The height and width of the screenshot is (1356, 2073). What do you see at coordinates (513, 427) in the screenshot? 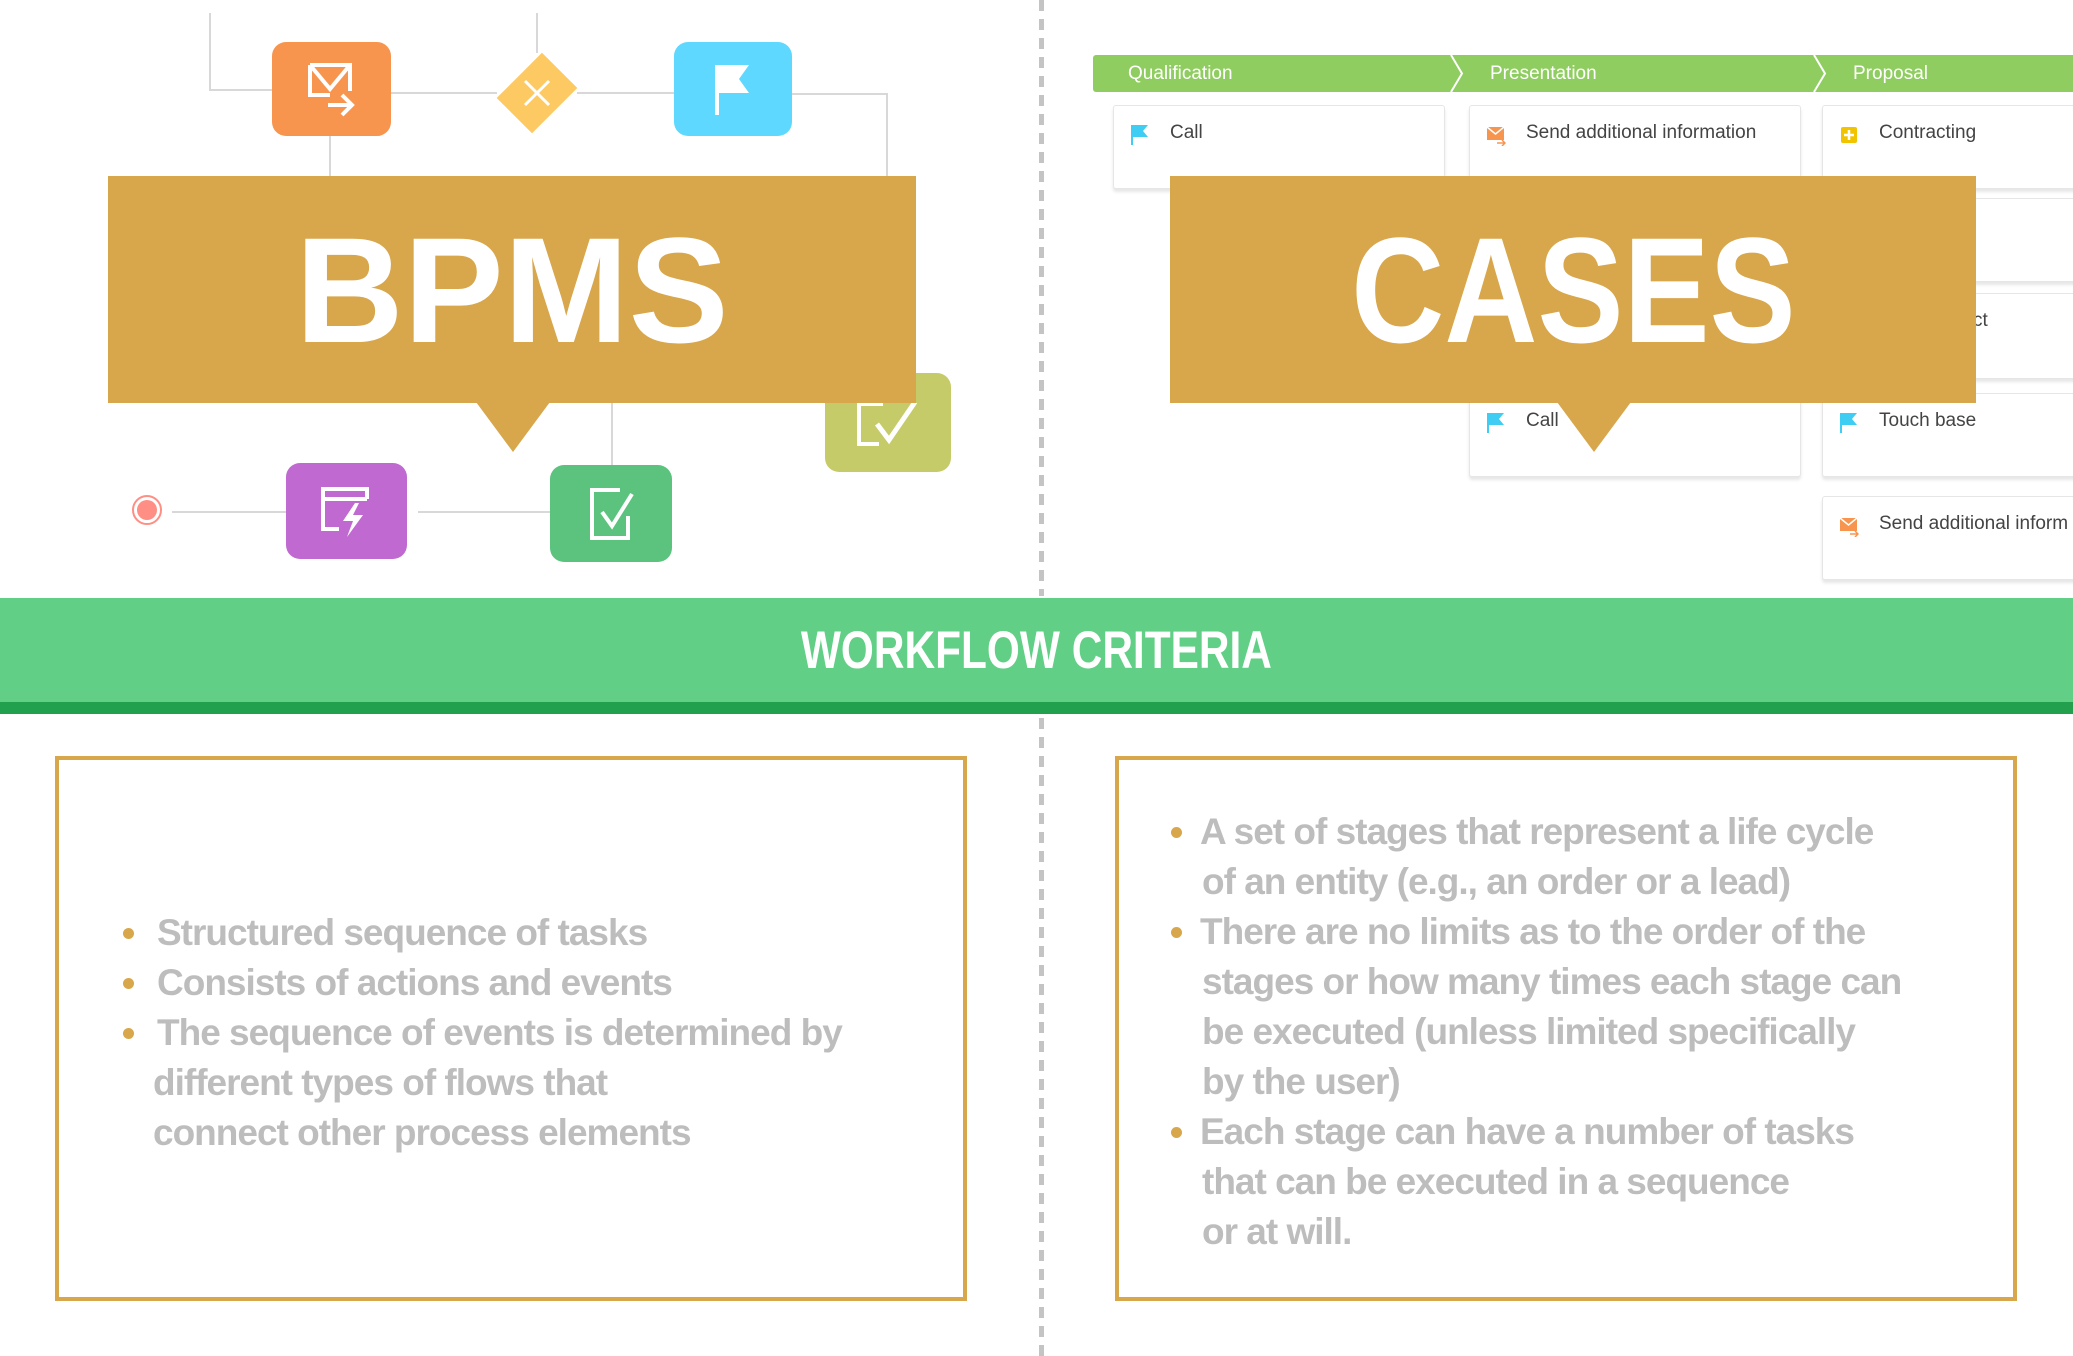
I see `bpms-banner-pointer` at bounding box center [513, 427].